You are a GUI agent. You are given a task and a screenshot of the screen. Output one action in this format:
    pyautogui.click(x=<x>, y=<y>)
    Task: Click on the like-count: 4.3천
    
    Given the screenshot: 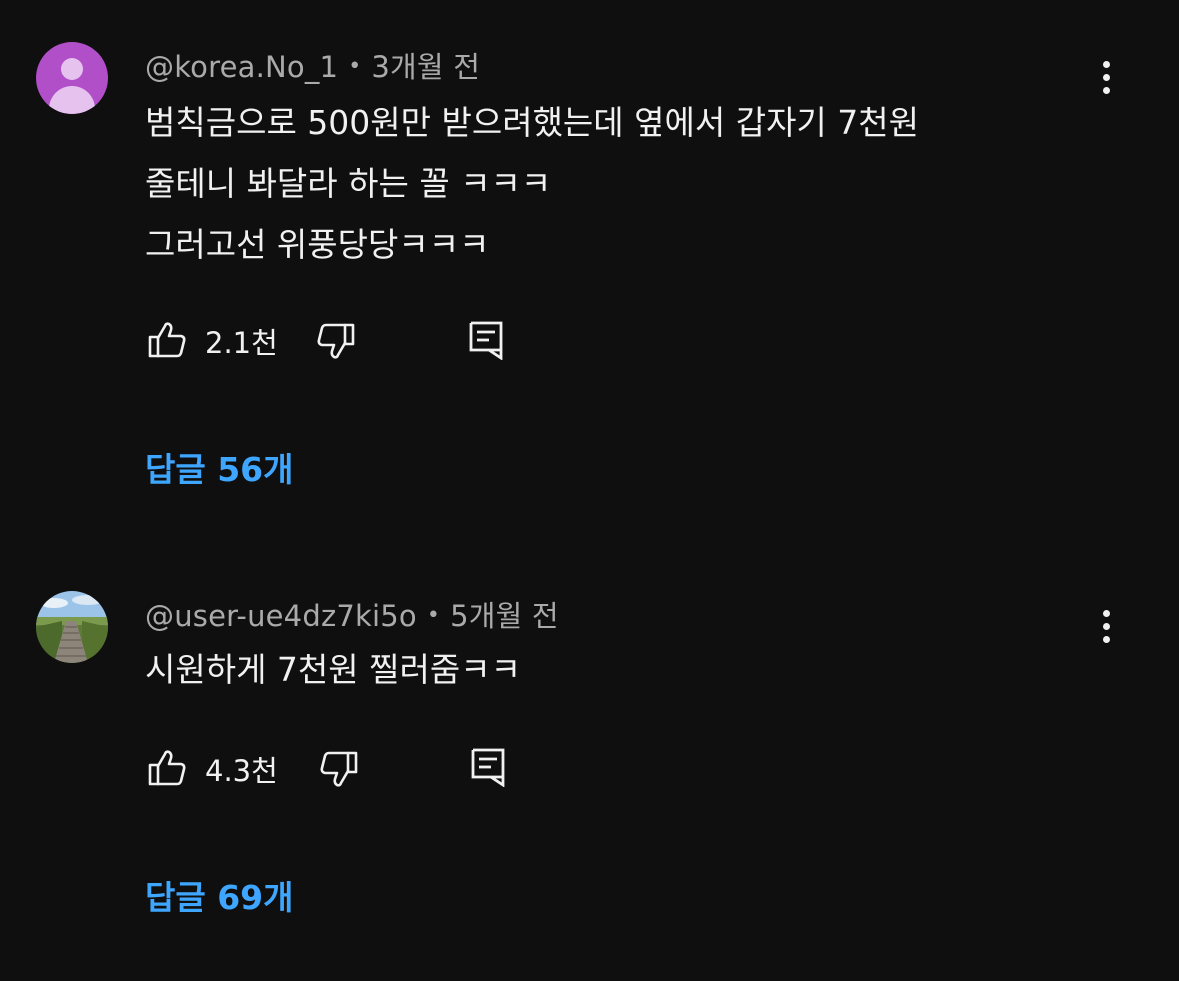 What is the action you would take?
    pyautogui.click(x=241, y=771)
    